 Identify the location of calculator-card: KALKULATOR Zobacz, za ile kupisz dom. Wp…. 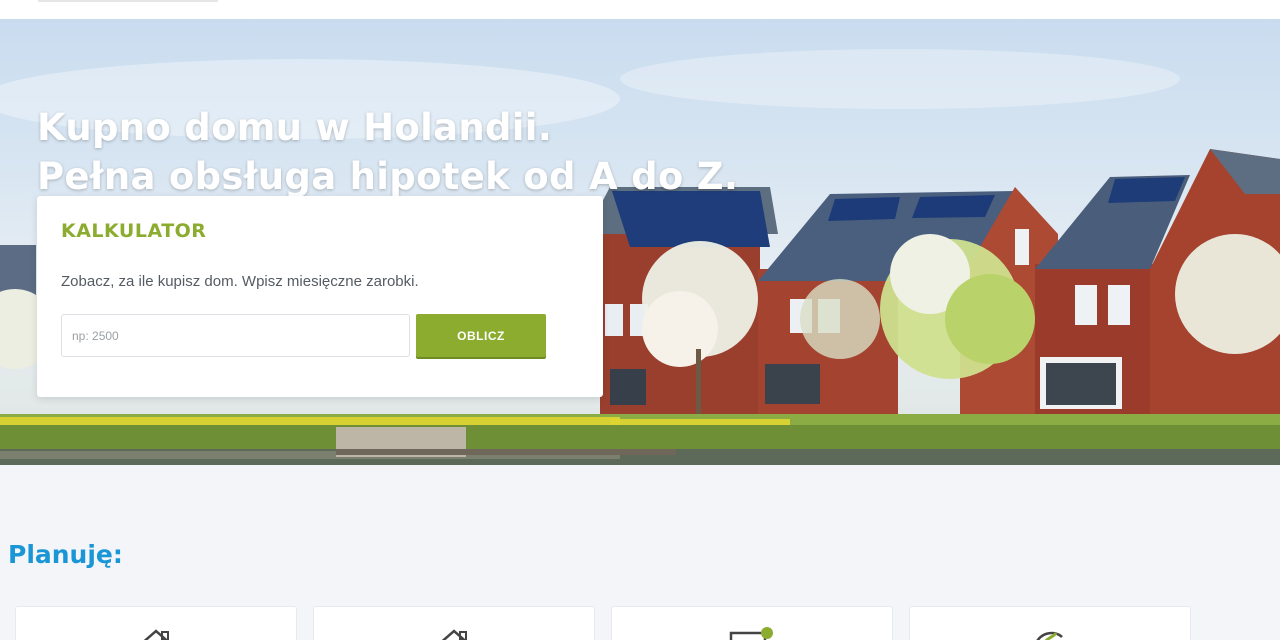
(320, 296).